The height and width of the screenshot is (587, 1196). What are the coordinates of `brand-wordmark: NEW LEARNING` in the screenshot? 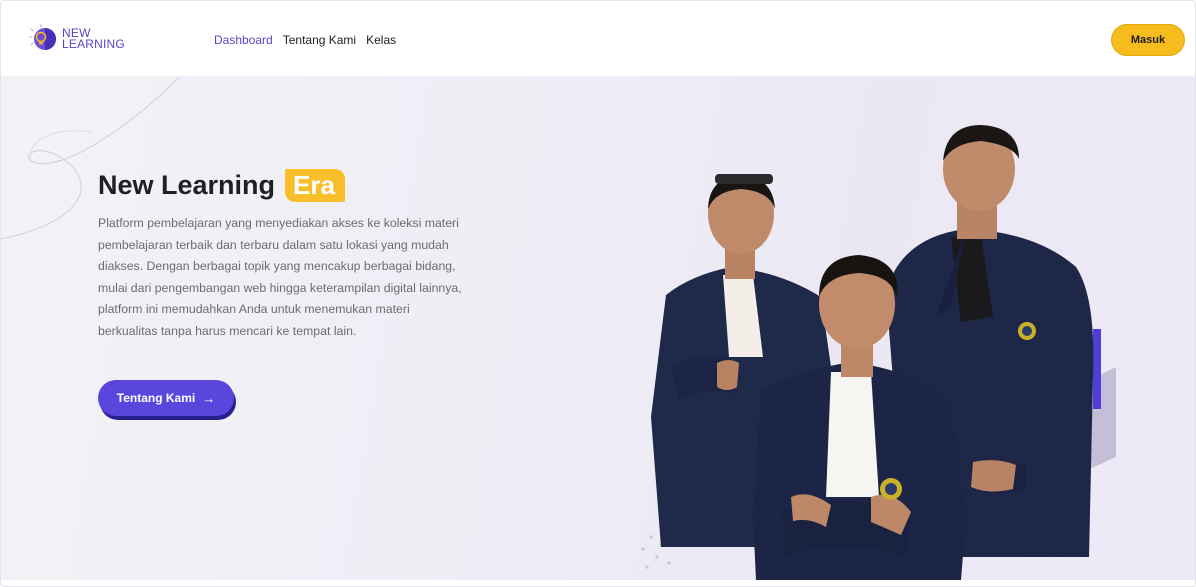 It's located at (93, 39).